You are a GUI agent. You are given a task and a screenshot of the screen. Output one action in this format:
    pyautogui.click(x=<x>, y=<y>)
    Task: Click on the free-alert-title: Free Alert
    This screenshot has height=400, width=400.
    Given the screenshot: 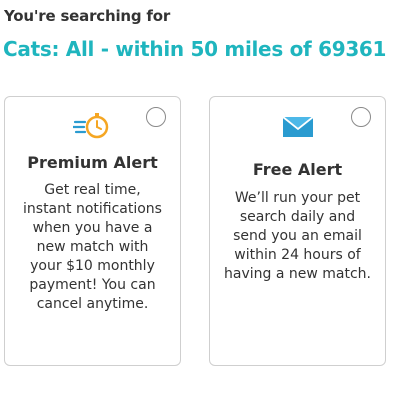 What is the action you would take?
    pyautogui.click(x=297, y=169)
    